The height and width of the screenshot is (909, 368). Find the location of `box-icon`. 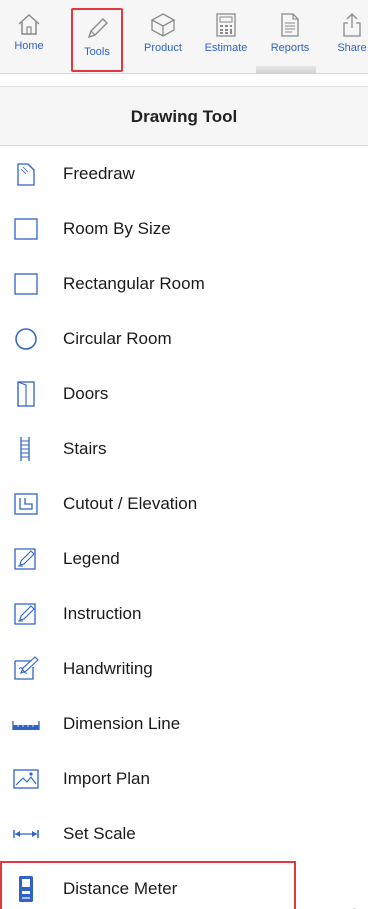

box-icon is located at coordinates (163, 25).